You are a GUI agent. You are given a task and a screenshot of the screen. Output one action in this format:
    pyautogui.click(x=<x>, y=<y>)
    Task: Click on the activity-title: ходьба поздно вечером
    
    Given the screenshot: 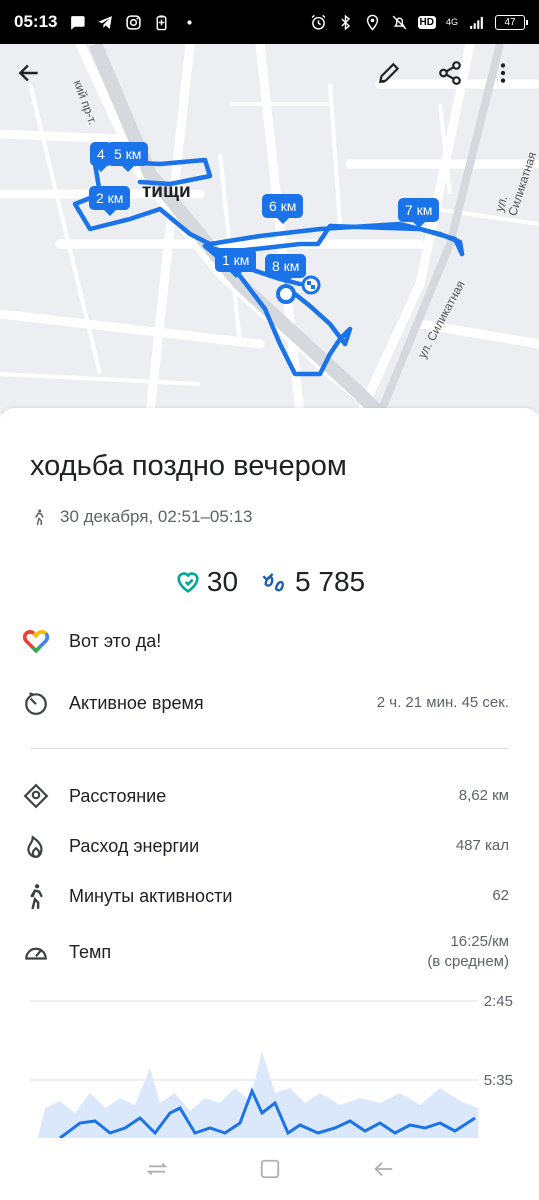 What is the action you would take?
    pyautogui.click(x=188, y=466)
    